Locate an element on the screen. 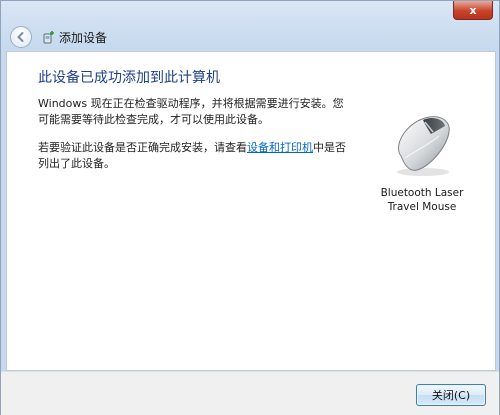 The width and height of the screenshot is (500, 415). title-bar: 添加设备 is located at coordinates (250, 37).